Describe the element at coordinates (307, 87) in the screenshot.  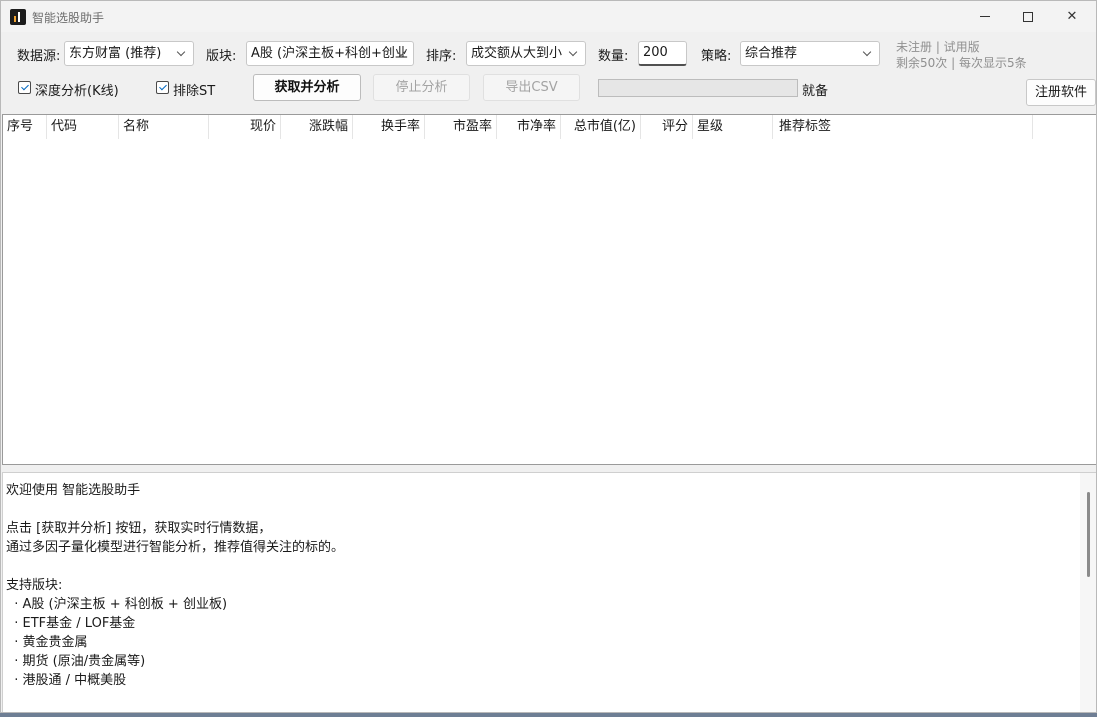
I see `fetch-analyze-button: 获取并分析` at that location.